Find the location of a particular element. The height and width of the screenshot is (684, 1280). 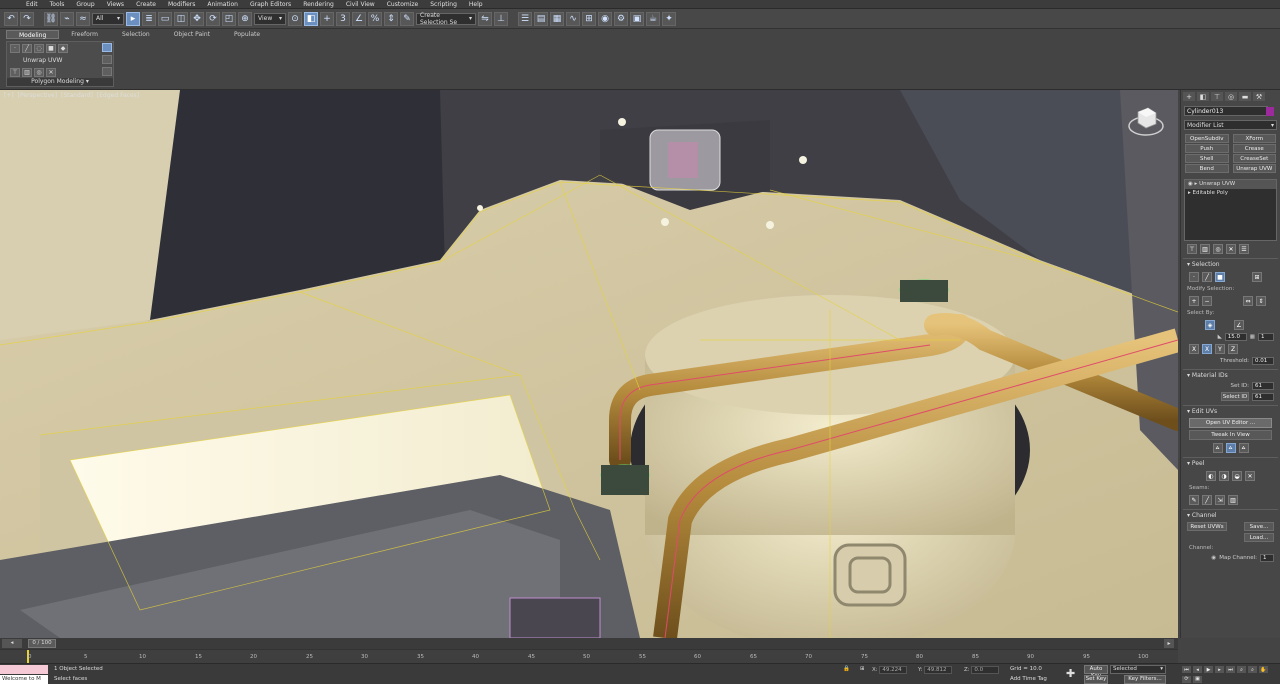

angle-snap-icon: ∠ is located at coordinates (359, 18).